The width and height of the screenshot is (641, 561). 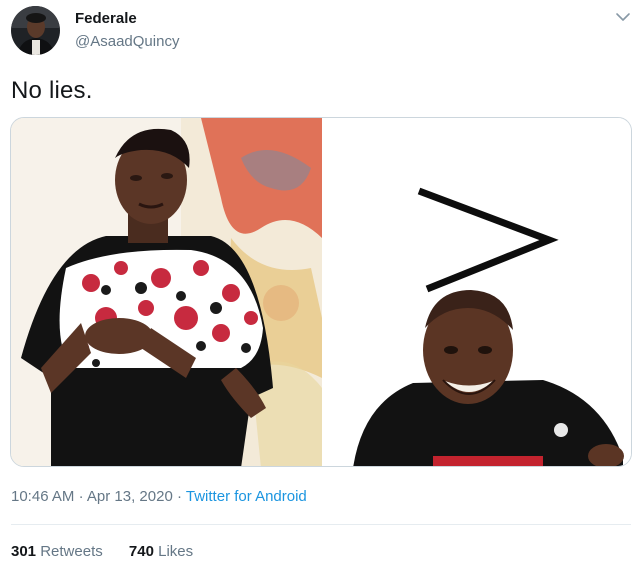 I want to click on tweet-stats: 301 Retweets 740 Likes, so click(x=102, y=551).